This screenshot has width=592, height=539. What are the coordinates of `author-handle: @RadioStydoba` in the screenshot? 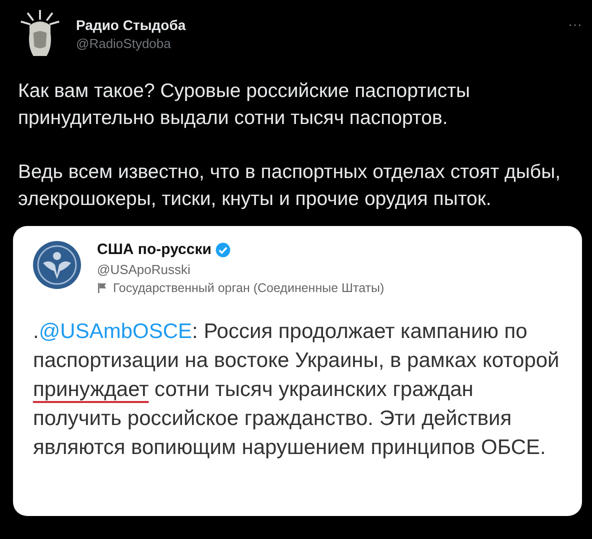 It's located at (131, 43).